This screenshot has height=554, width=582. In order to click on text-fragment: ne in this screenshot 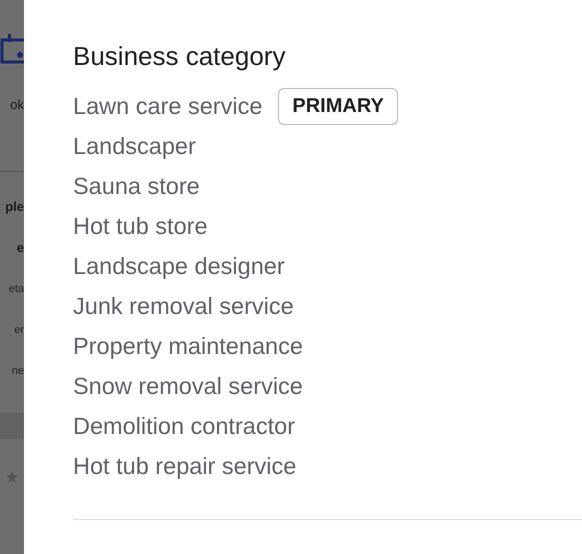, I will do `click(18, 371)`.